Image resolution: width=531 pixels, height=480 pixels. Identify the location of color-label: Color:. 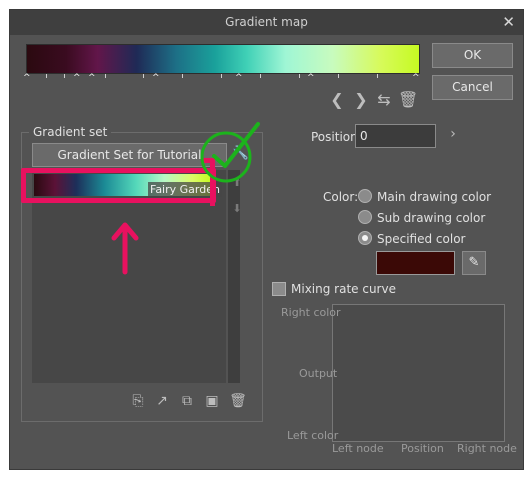
(341, 197).